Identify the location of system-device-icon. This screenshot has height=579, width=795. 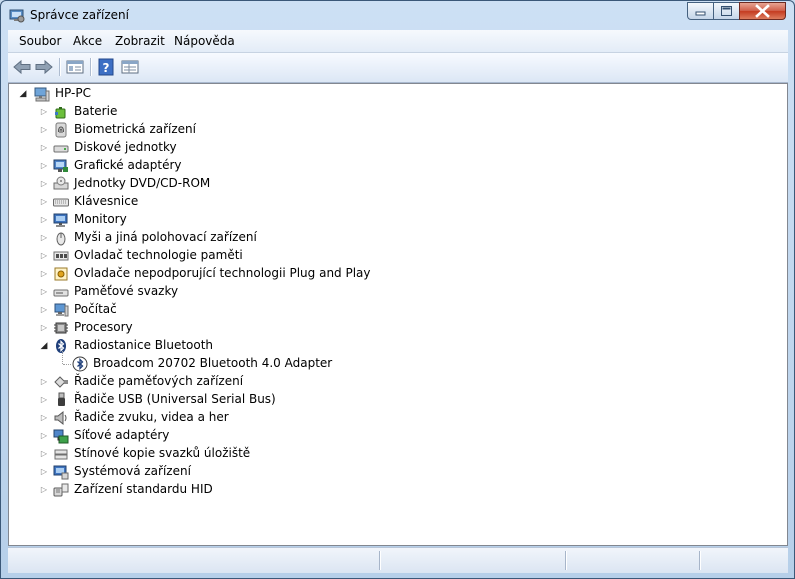
(61, 472).